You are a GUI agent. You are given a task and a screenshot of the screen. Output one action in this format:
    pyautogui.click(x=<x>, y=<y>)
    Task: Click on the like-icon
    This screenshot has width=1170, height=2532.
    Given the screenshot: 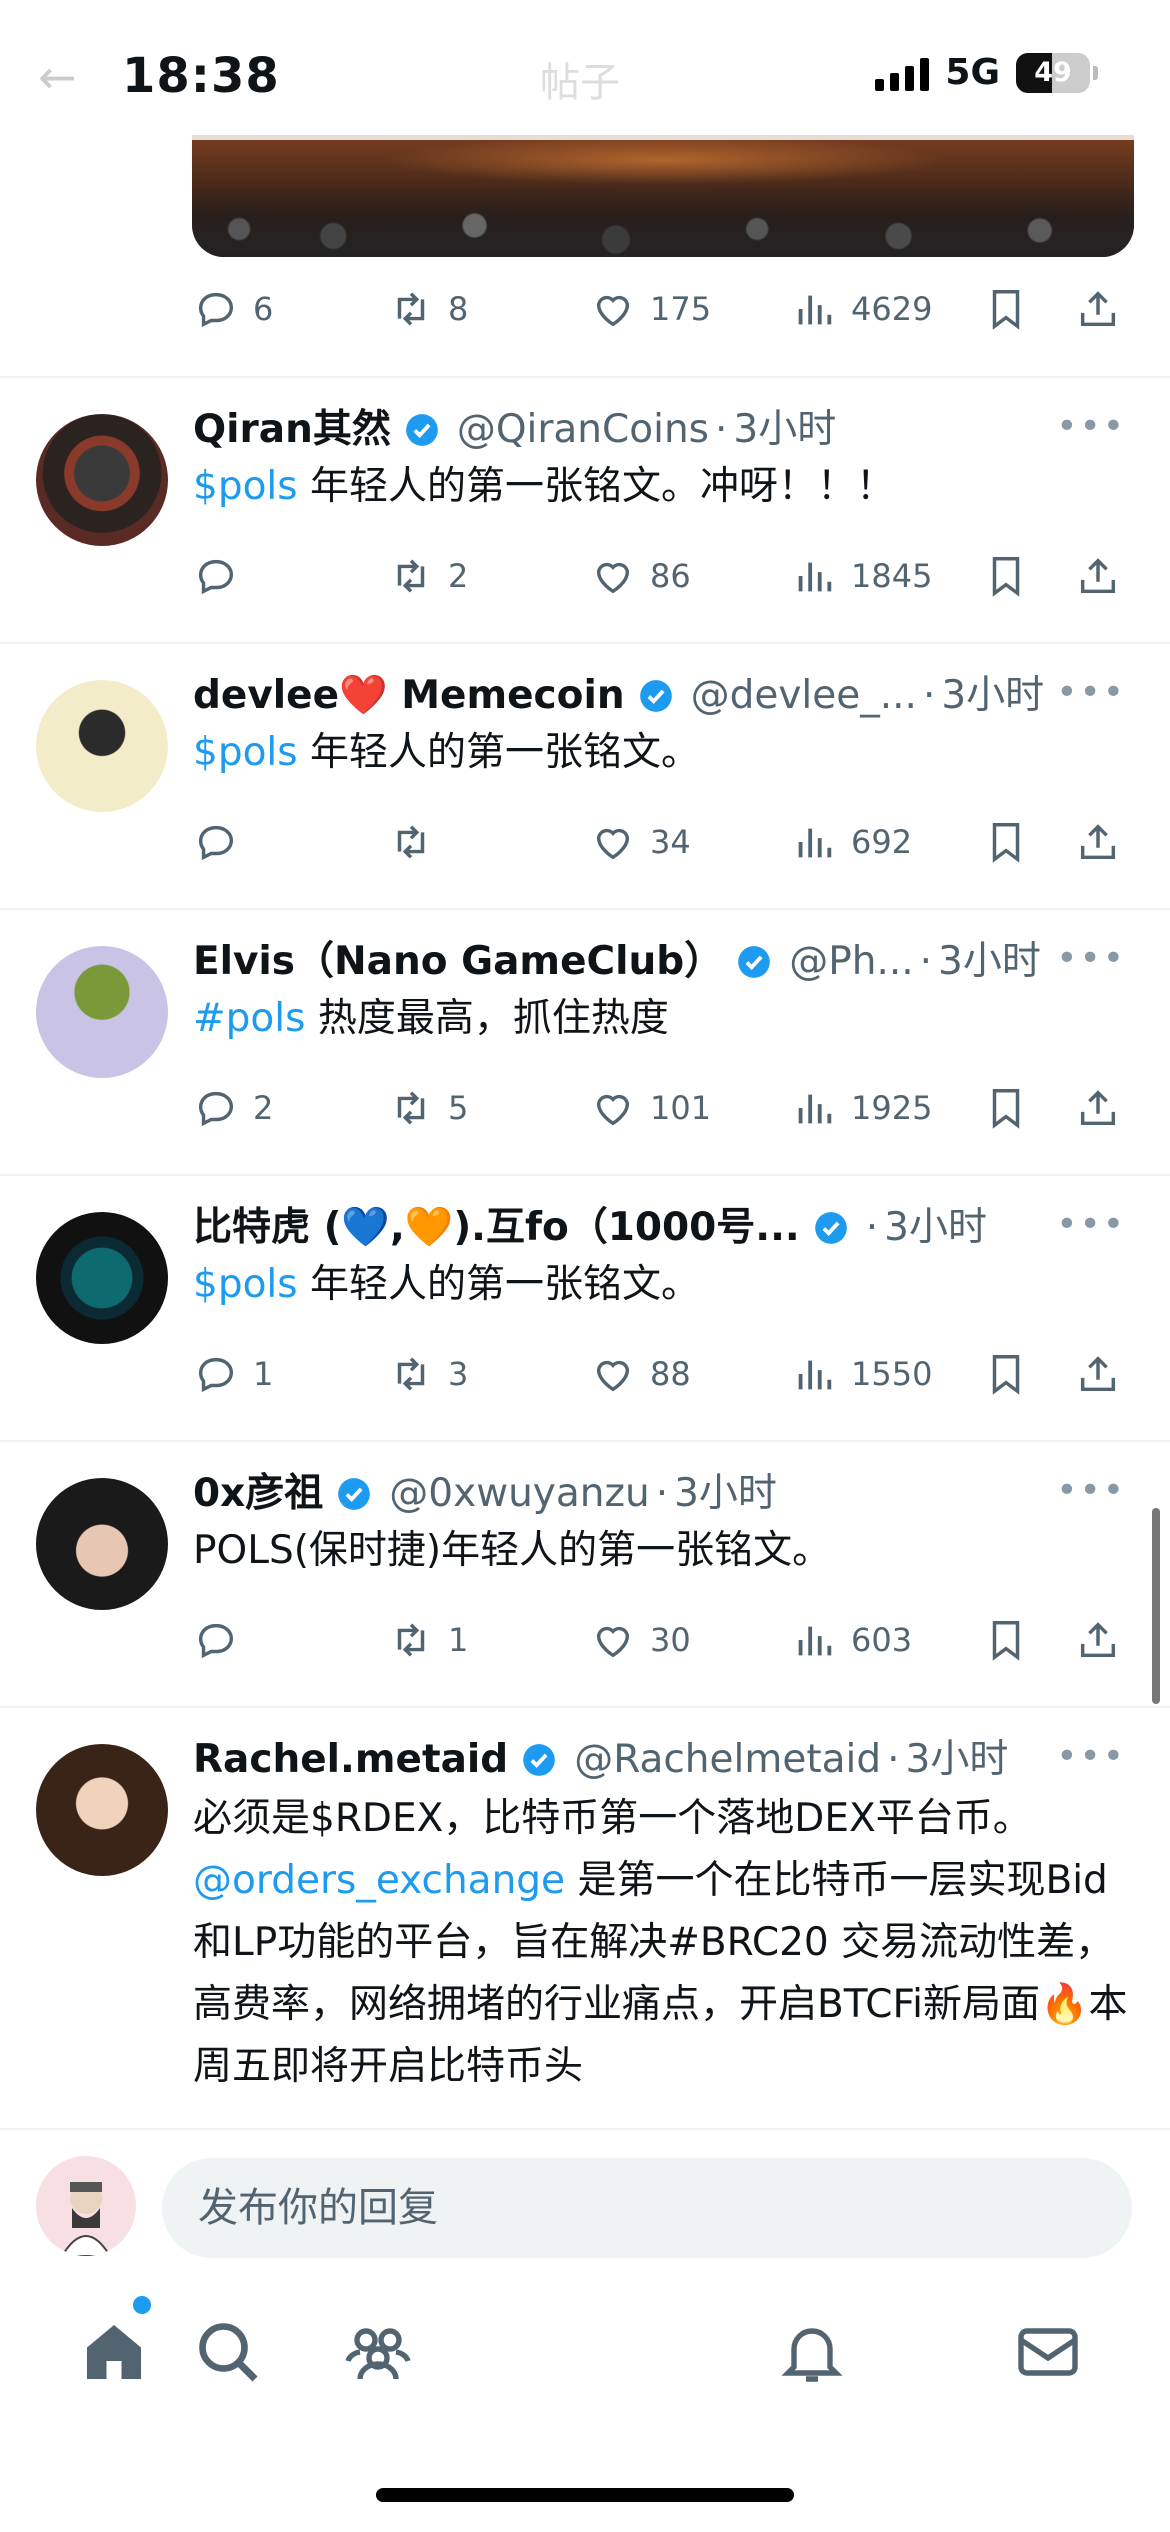 What is the action you would take?
    pyautogui.click(x=613, y=1110)
    